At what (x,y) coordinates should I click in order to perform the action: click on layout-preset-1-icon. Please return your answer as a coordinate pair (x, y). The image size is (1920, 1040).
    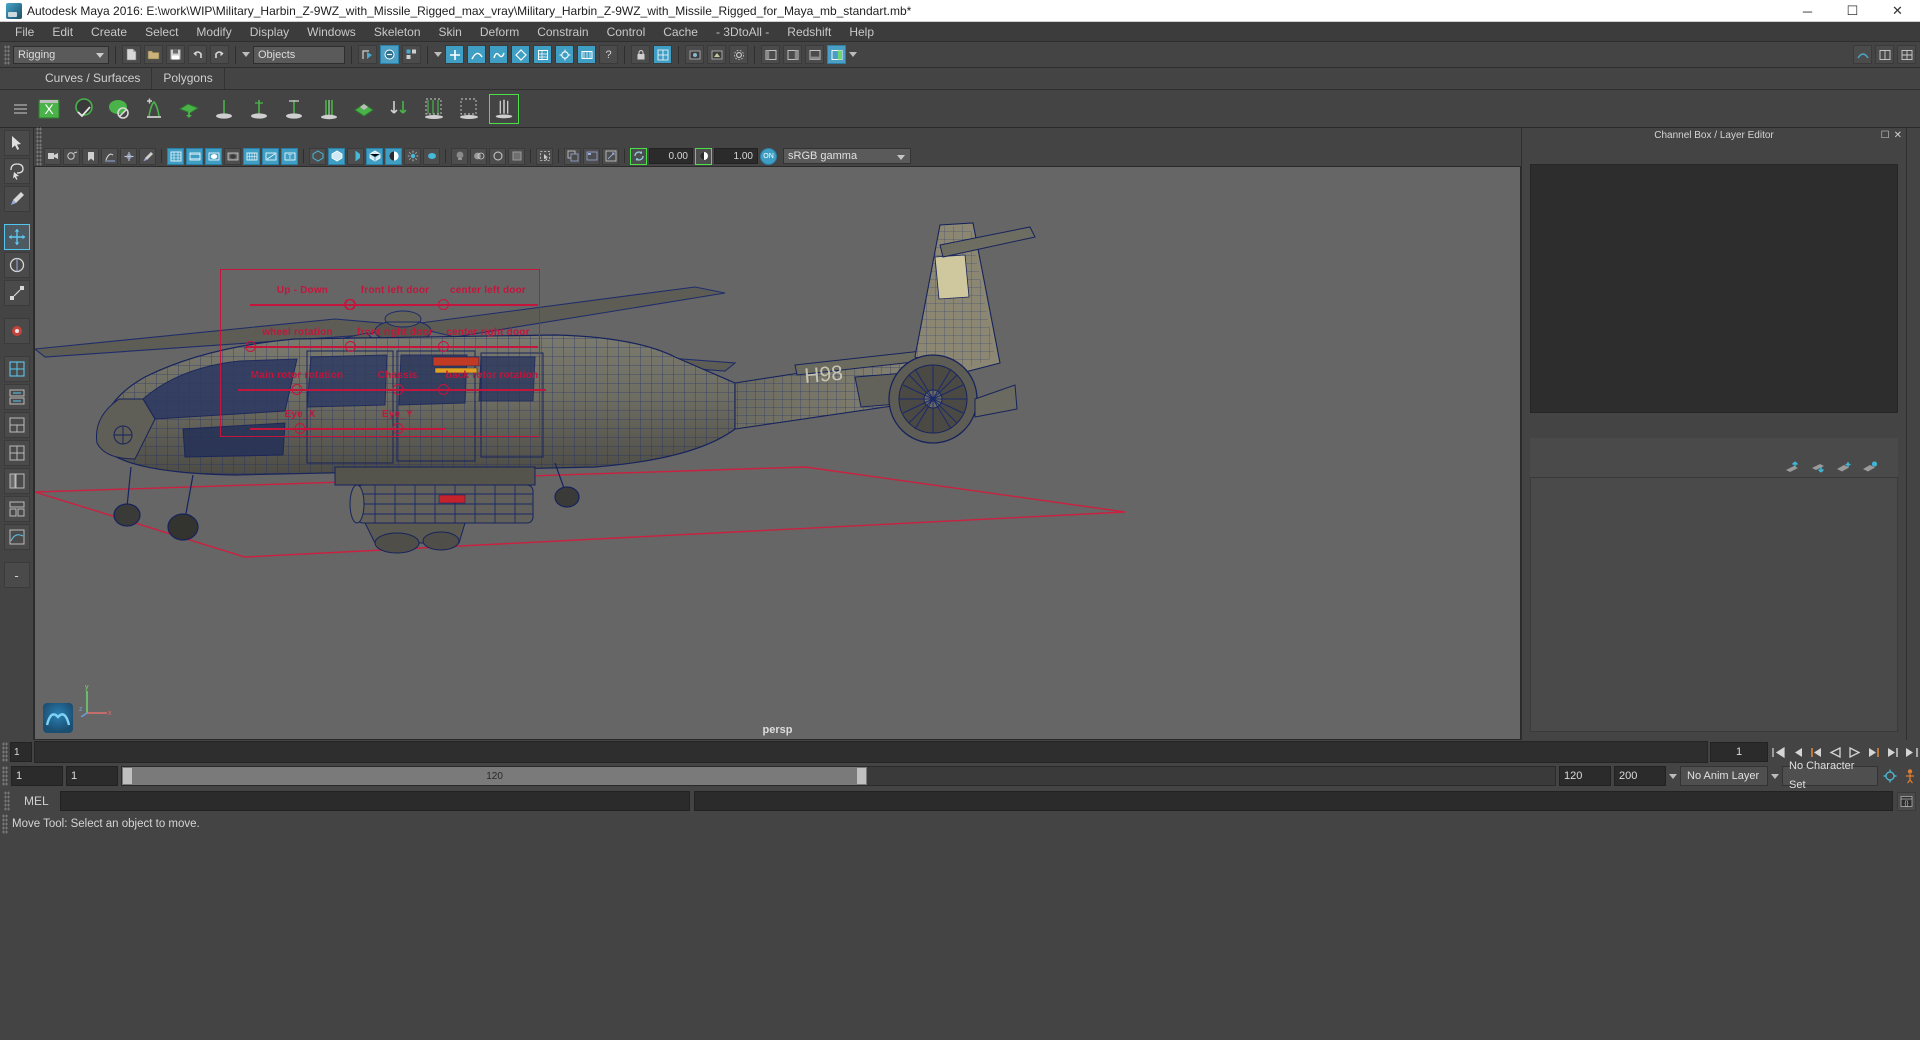
    Looking at the image, I should click on (1884, 54).